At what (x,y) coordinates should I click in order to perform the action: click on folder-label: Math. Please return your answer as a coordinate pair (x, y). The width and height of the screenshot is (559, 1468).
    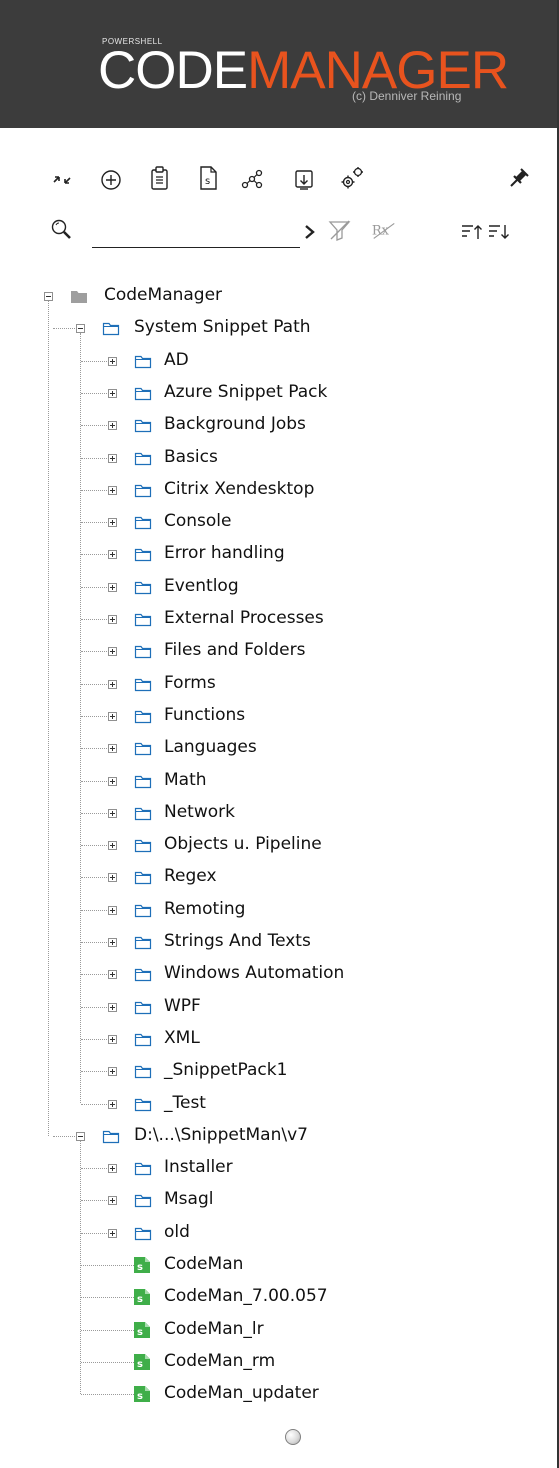
    Looking at the image, I should click on (185, 780).